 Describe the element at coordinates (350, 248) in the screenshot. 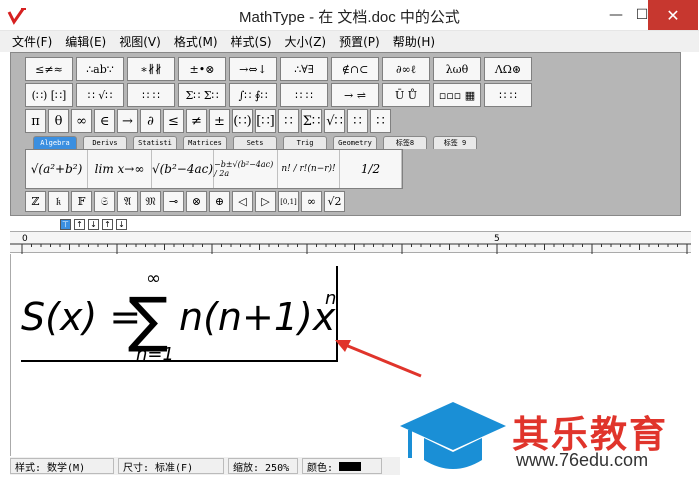

I see `ruler-ticks` at that location.